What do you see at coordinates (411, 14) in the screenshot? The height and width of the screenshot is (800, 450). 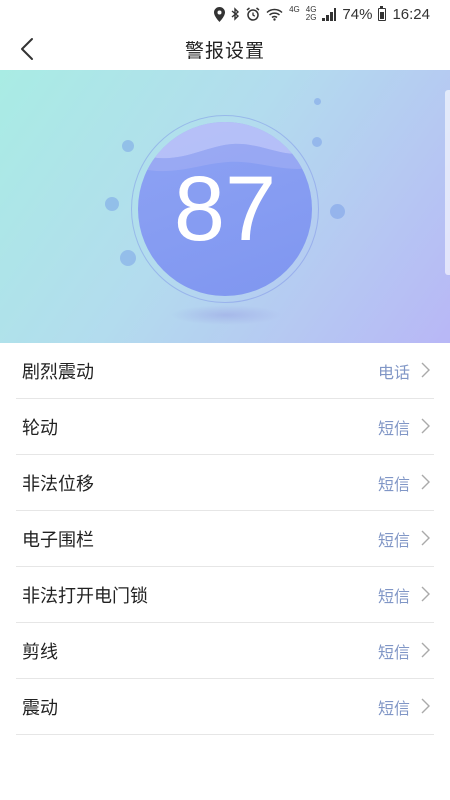 I see `clock: 16:24` at bounding box center [411, 14].